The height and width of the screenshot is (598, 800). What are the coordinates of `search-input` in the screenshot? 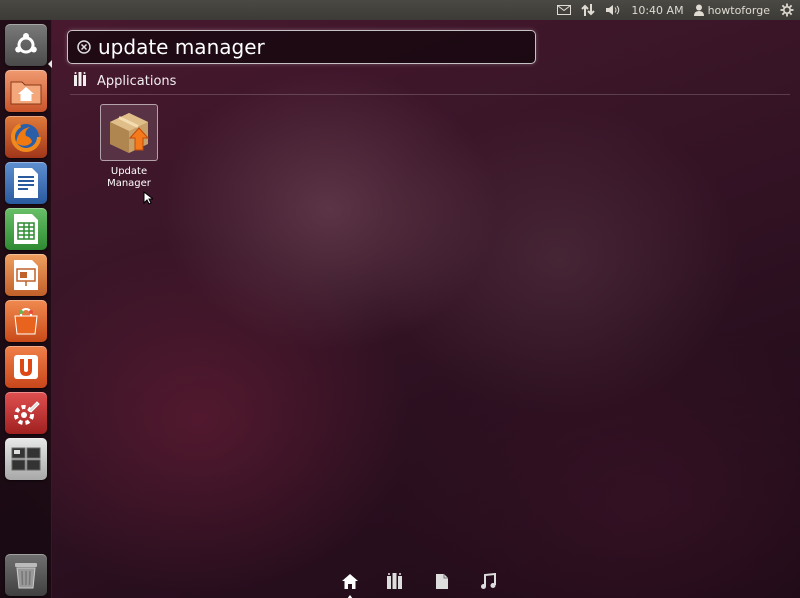 It's located at (316, 47).